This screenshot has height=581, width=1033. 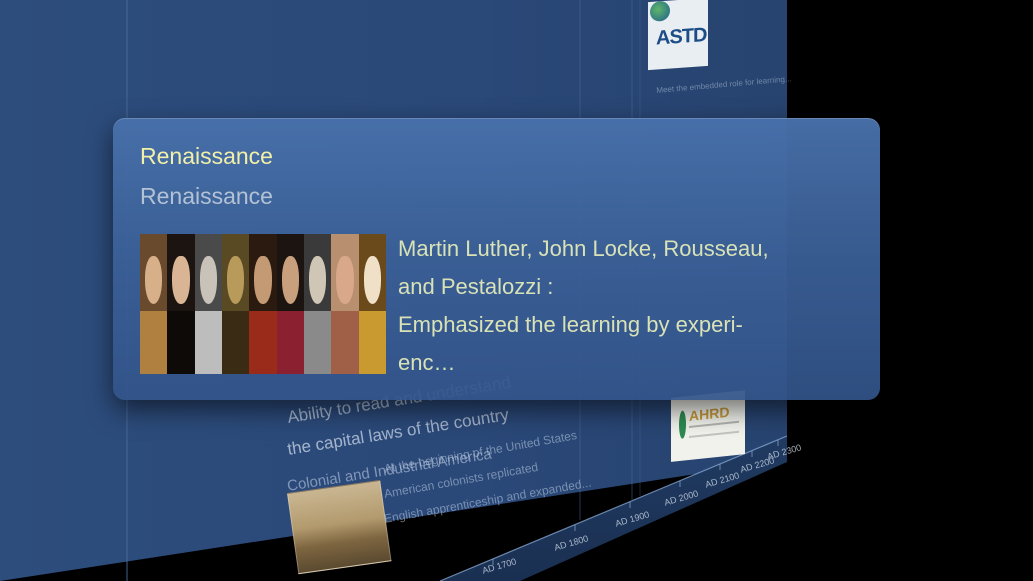 I want to click on popup-desc-line-1: Martin Luther, John Locke, Rousseau,, so click(x=583, y=248).